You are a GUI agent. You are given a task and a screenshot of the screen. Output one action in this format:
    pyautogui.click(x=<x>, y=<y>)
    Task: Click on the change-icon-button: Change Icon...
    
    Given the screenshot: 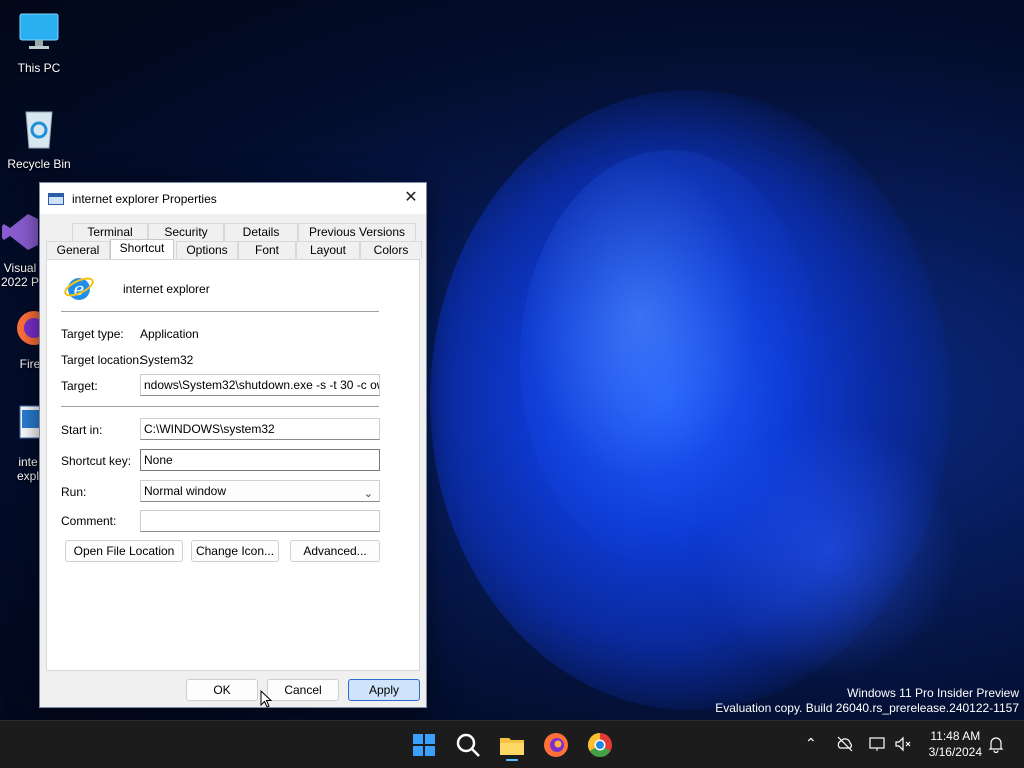 What is the action you would take?
    pyautogui.click(x=235, y=551)
    